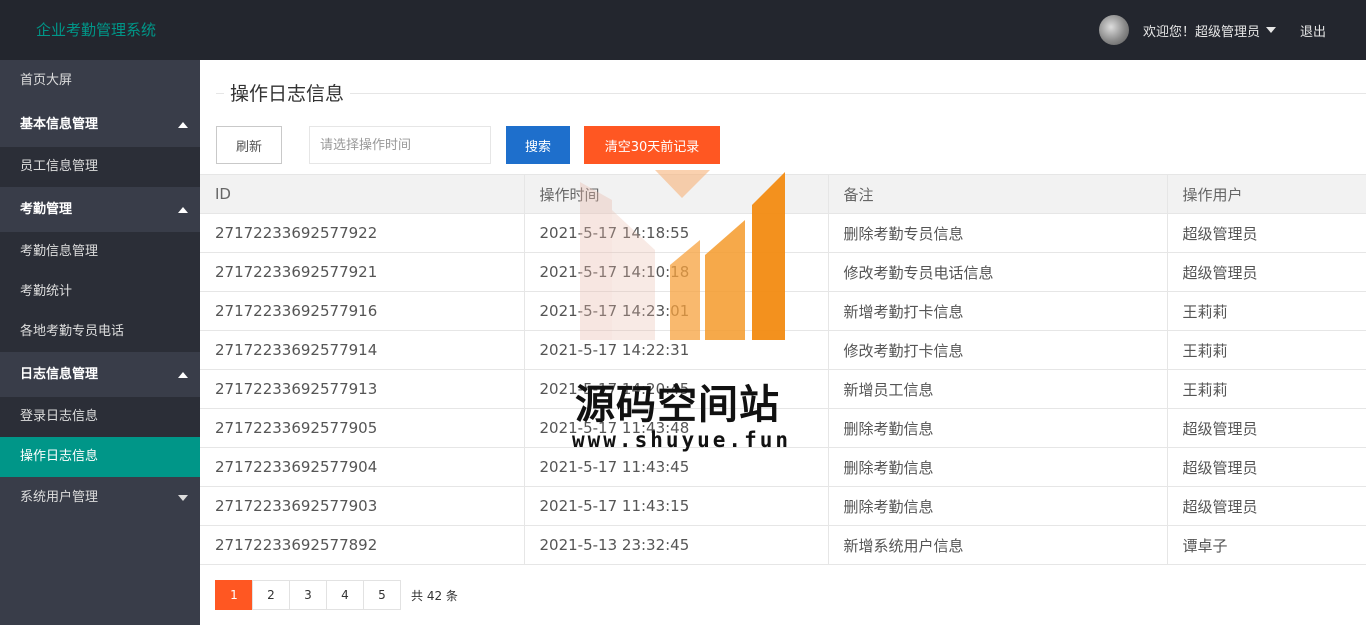  I want to click on search-button: 搜索, so click(538, 145).